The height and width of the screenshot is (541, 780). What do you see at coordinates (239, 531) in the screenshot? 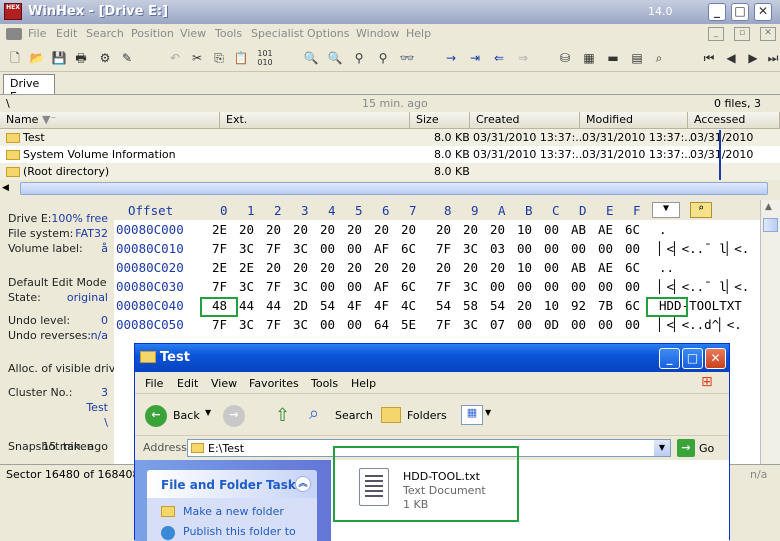
I see `publish-folder-link: Publish this folder to` at bounding box center [239, 531].